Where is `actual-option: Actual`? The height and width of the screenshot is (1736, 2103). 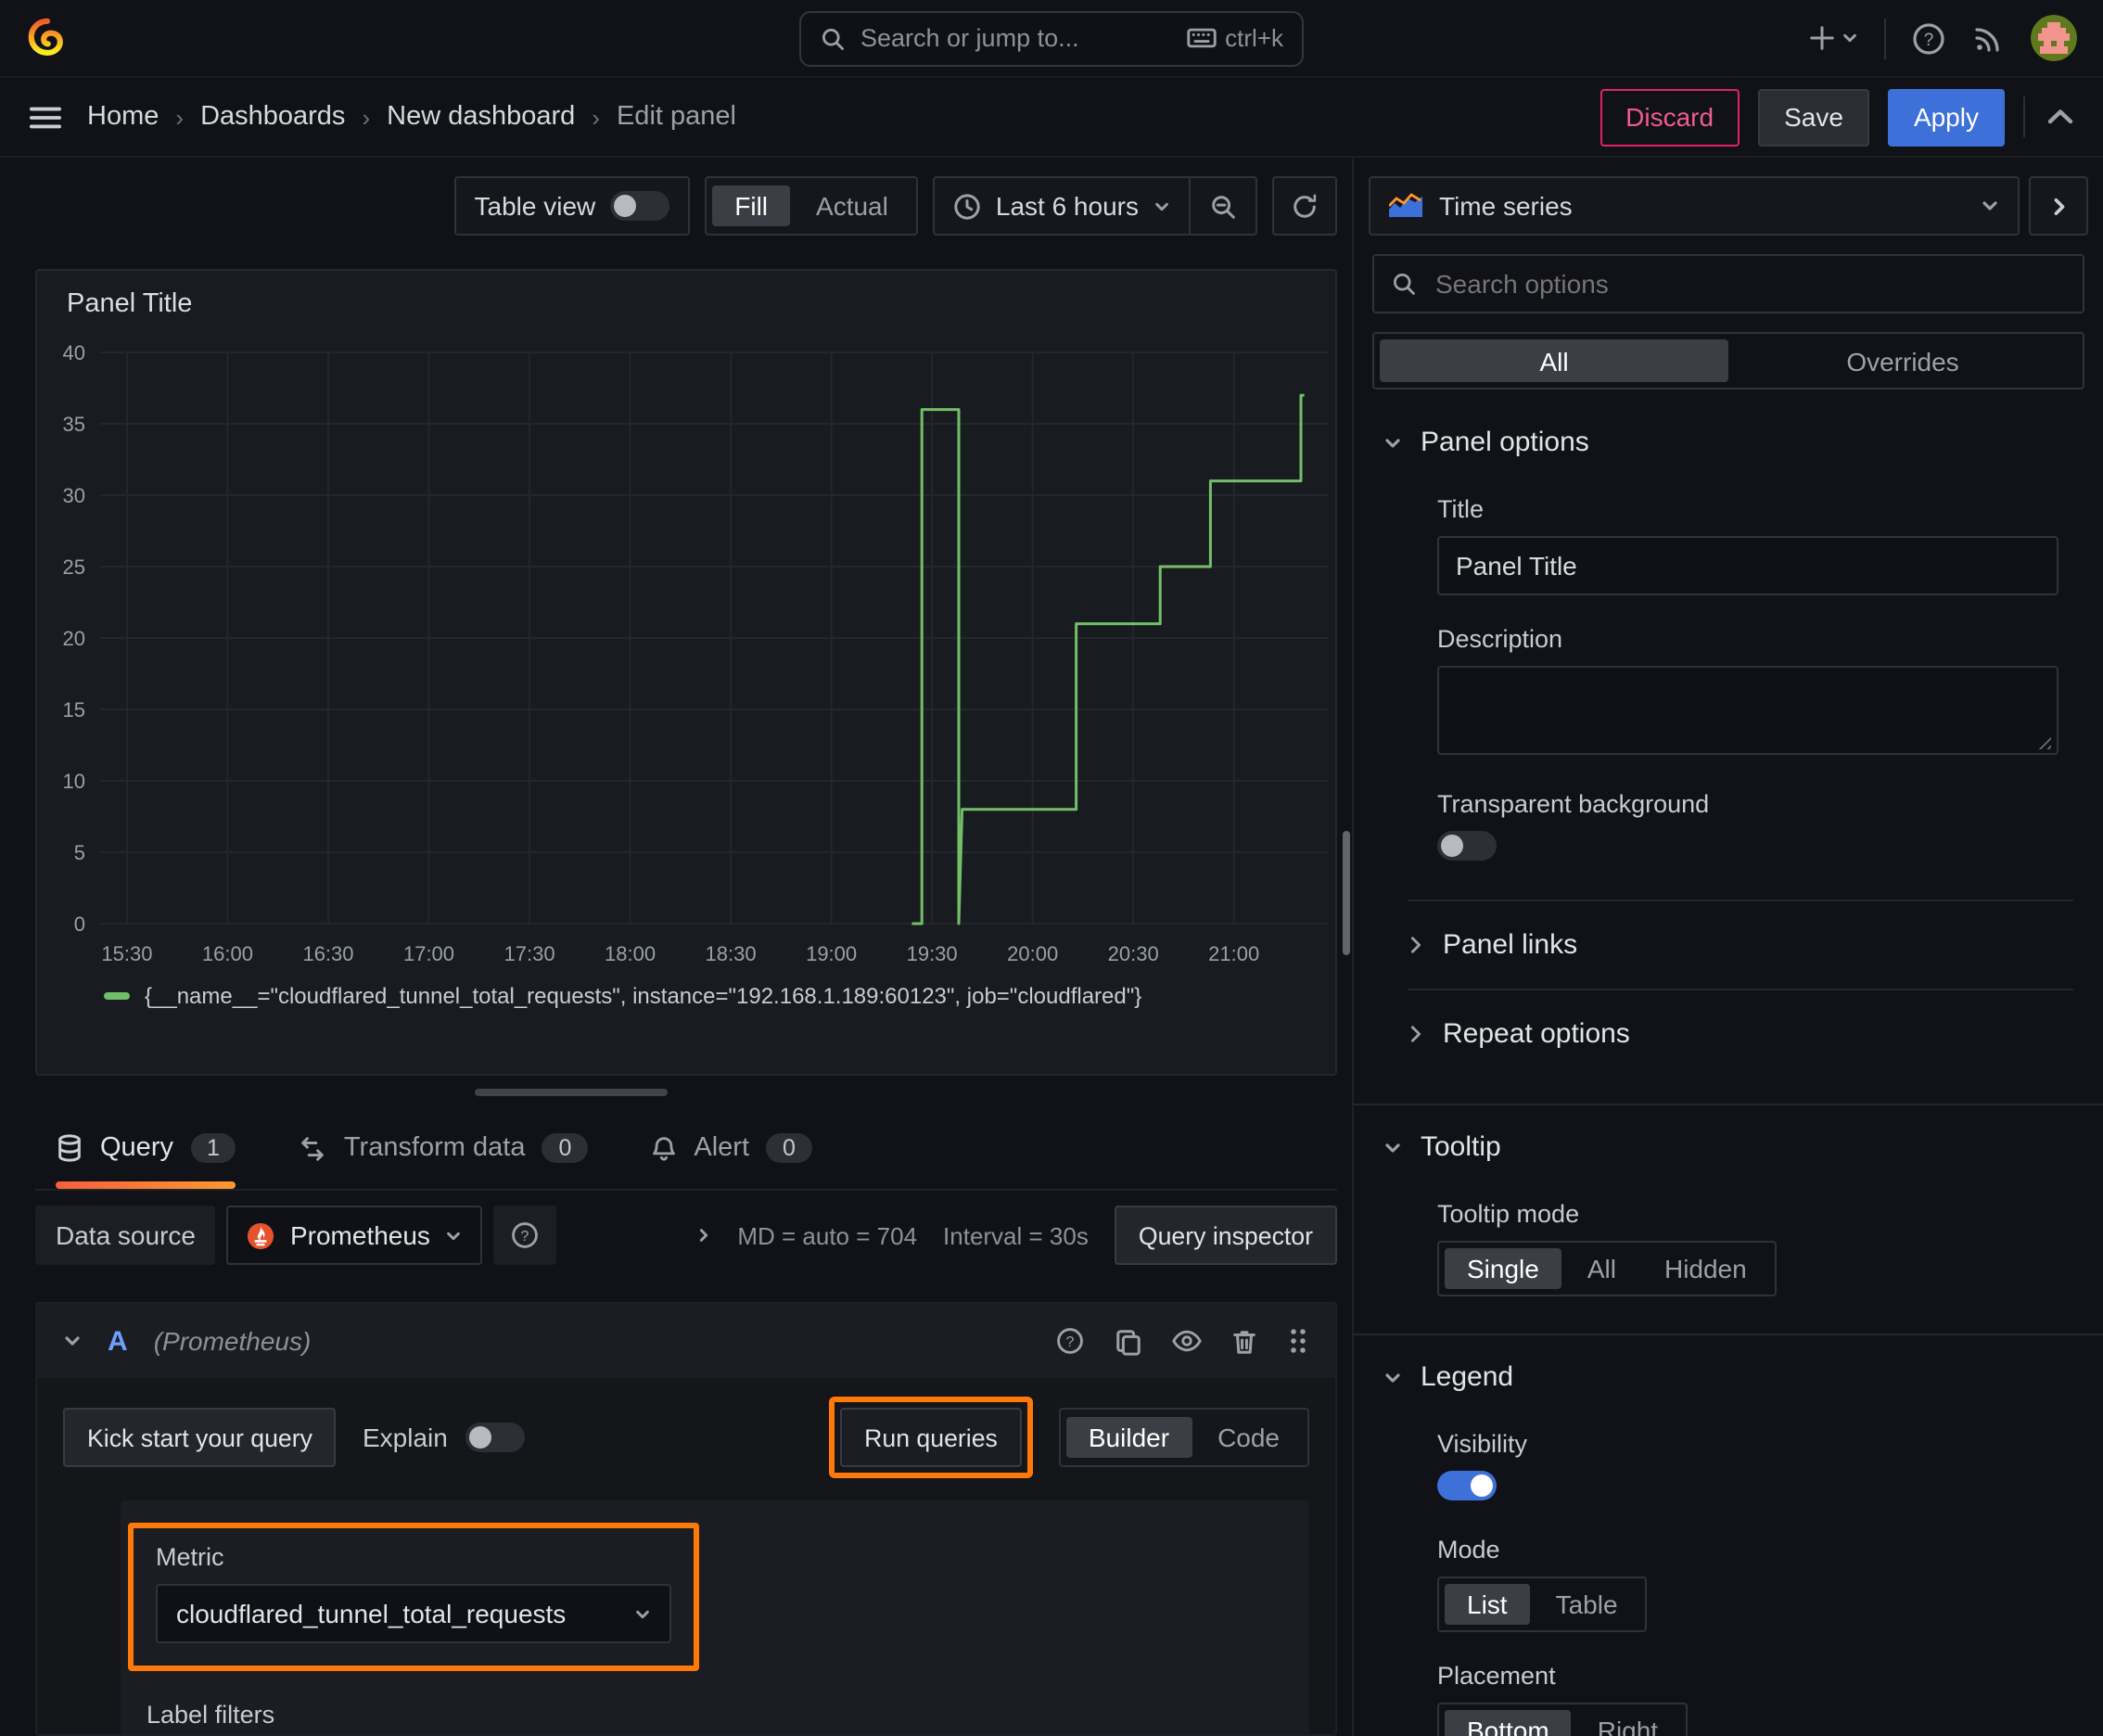 actual-option: Actual is located at coordinates (852, 206).